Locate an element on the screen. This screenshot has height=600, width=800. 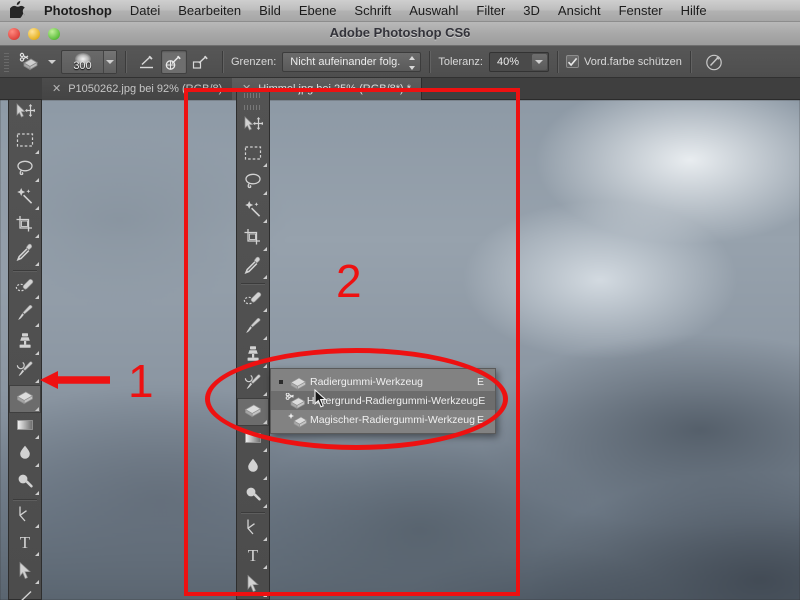
line-shape-tool is located at coordinates (25, 593).